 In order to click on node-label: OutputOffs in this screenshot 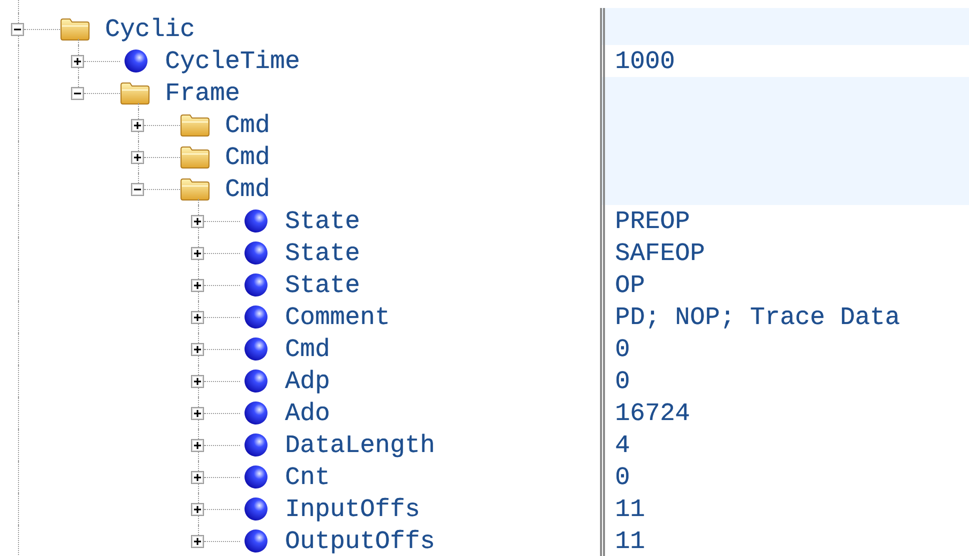, I will do `click(360, 541)`.